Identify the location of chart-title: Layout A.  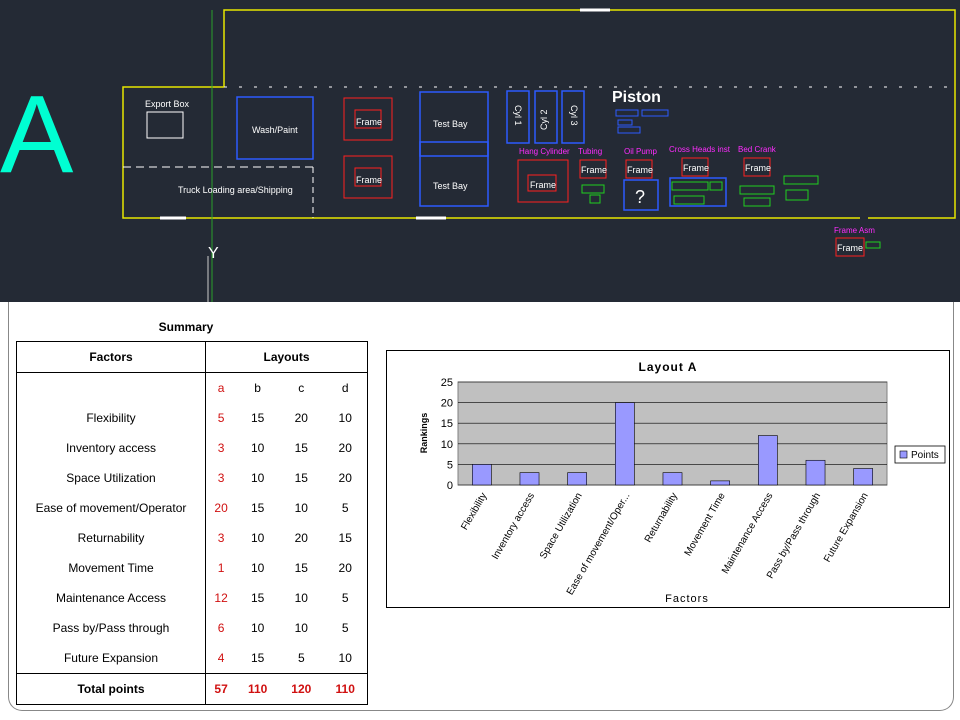
(668, 367).